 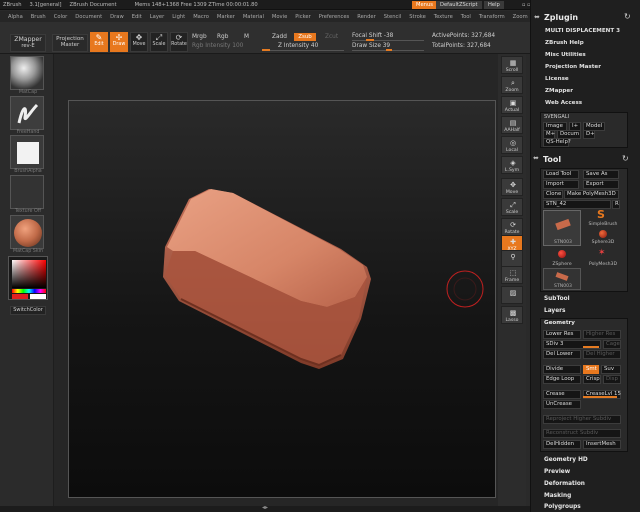 I want to click on projection-master-button: Projection Master, so click(x=70, y=43).